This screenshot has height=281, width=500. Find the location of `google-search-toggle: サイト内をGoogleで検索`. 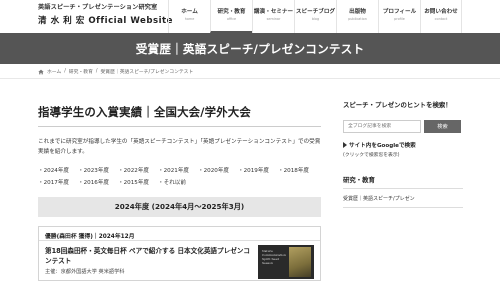

google-search-toggle: サイト内をGoogleで検索 is located at coordinates (403, 145).